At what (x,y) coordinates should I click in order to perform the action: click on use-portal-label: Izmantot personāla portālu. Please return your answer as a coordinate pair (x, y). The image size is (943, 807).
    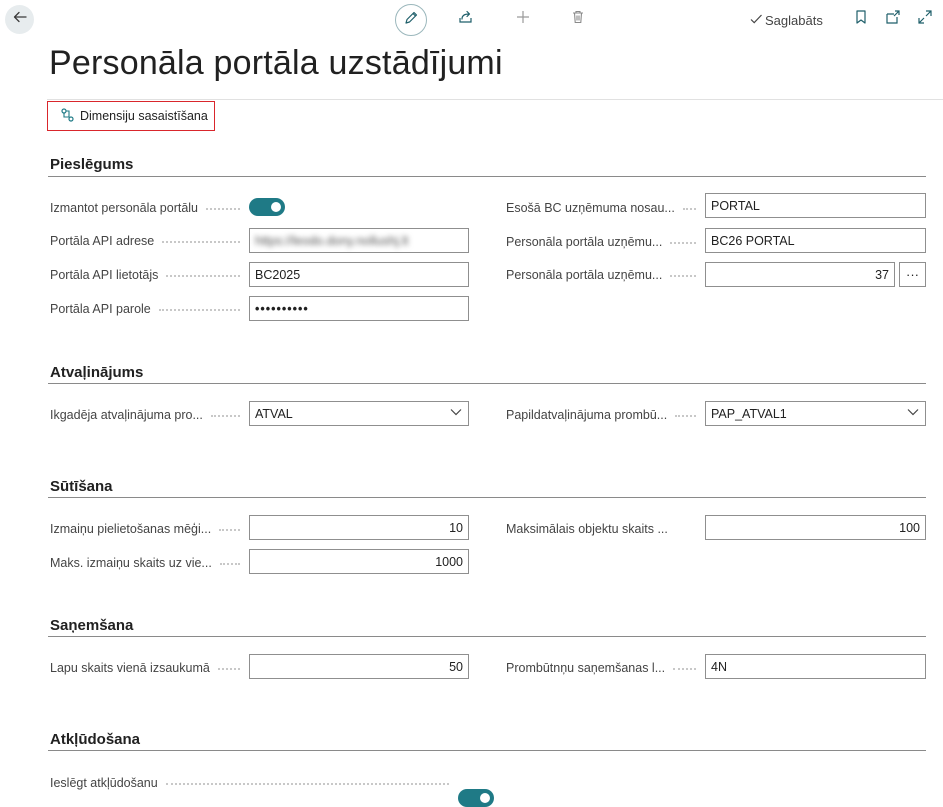
    Looking at the image, I should click on (148, 208).